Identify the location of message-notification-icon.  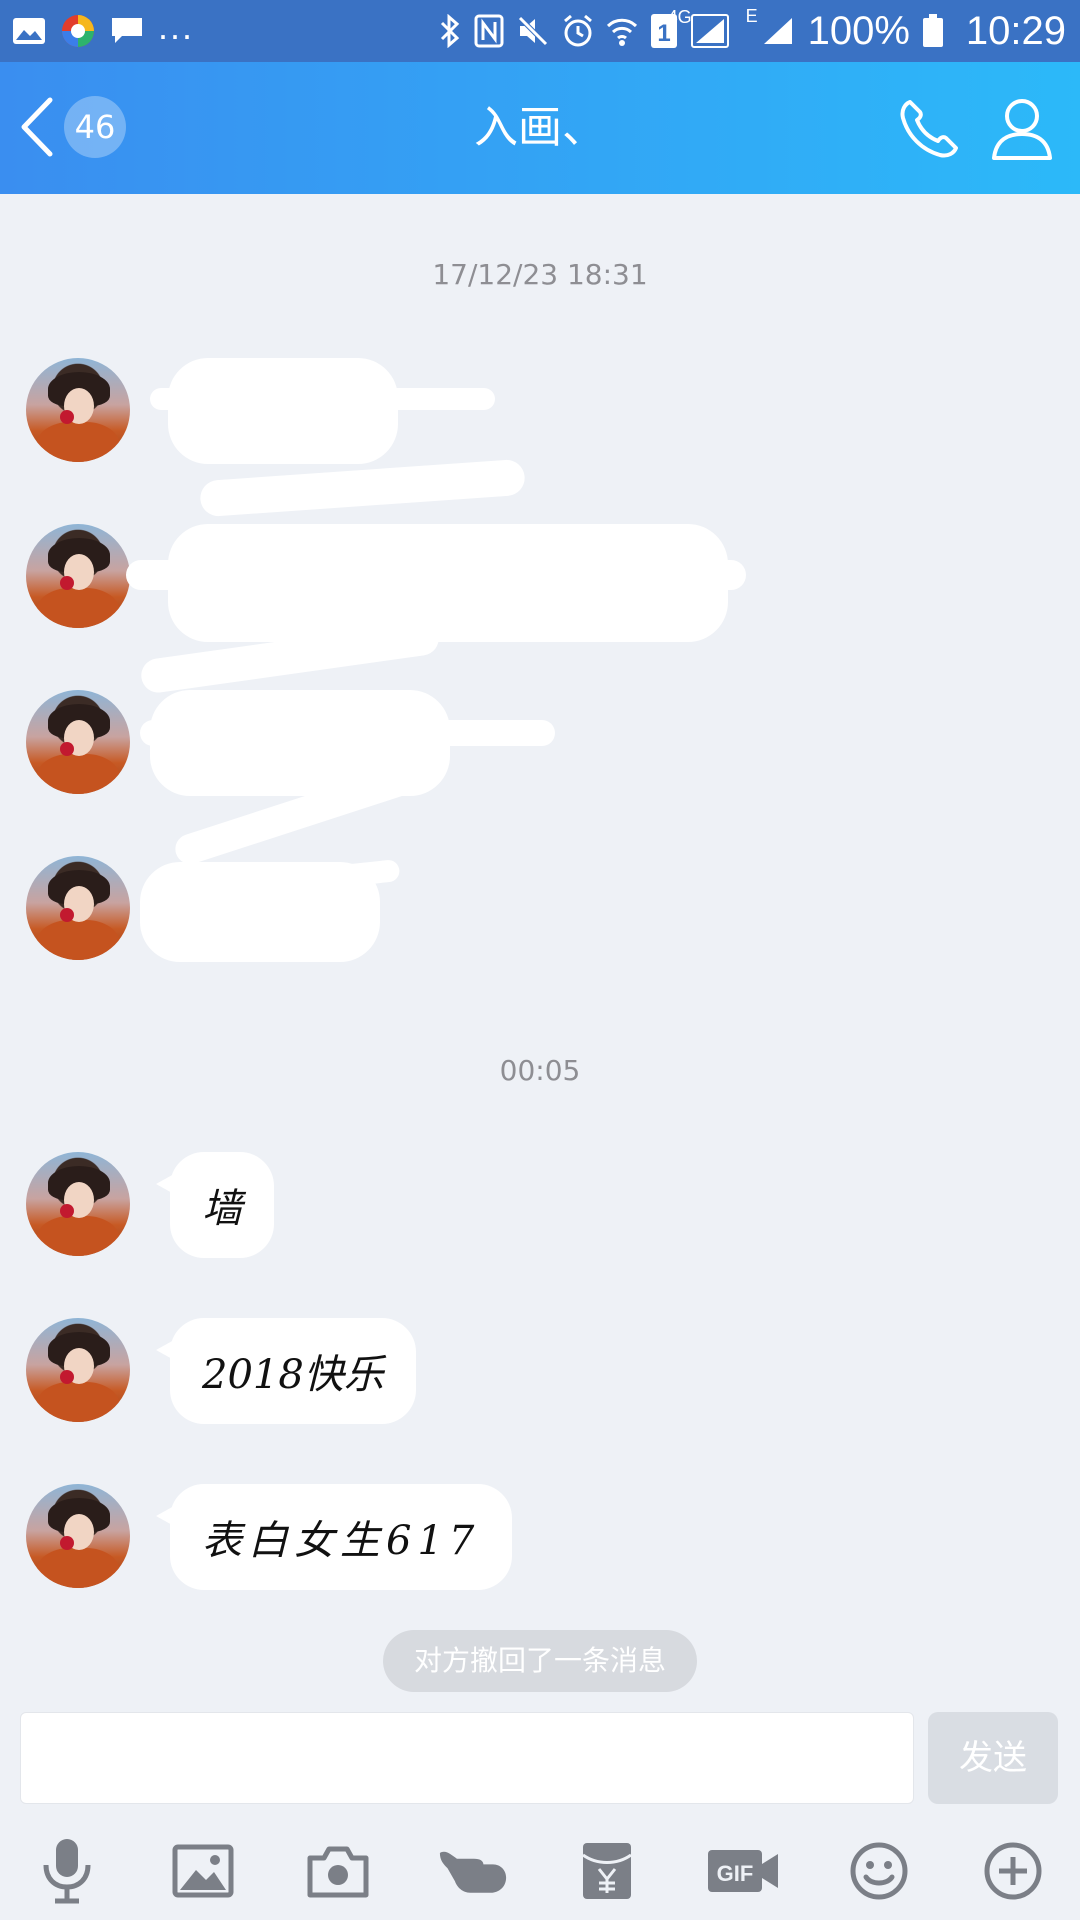
(127, 31).